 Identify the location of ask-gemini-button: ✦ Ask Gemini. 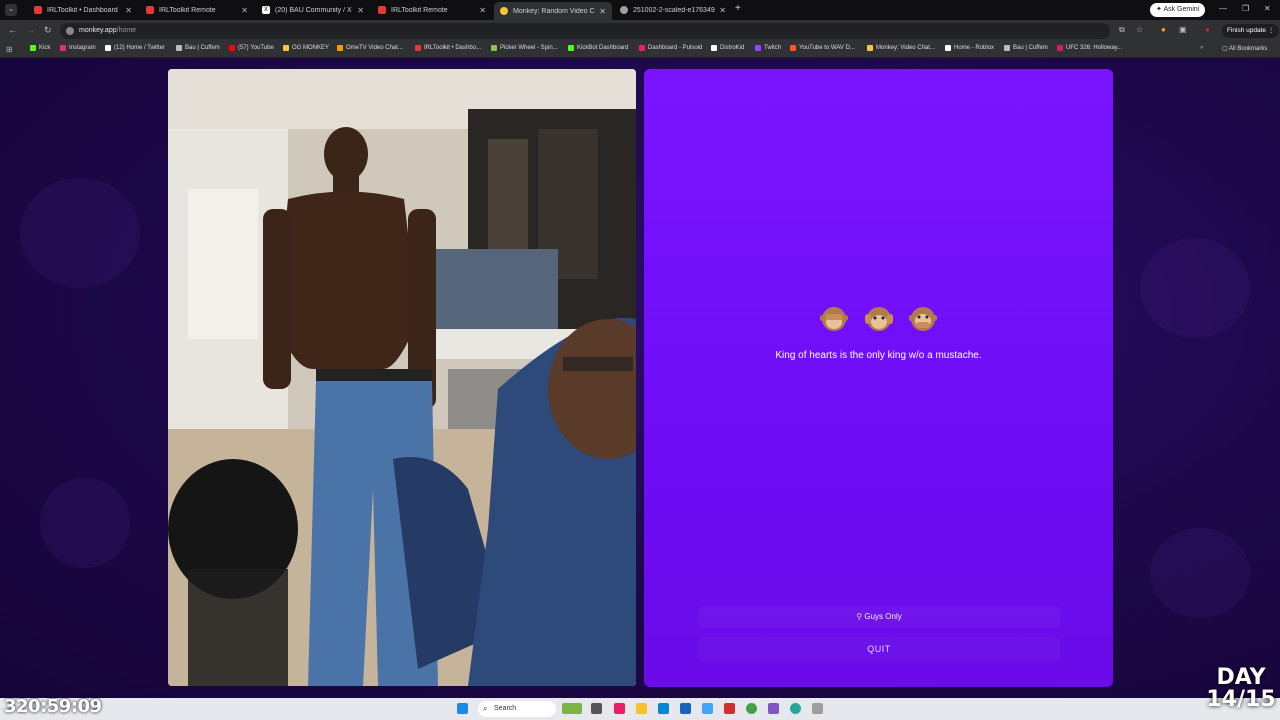
(1178, 10).